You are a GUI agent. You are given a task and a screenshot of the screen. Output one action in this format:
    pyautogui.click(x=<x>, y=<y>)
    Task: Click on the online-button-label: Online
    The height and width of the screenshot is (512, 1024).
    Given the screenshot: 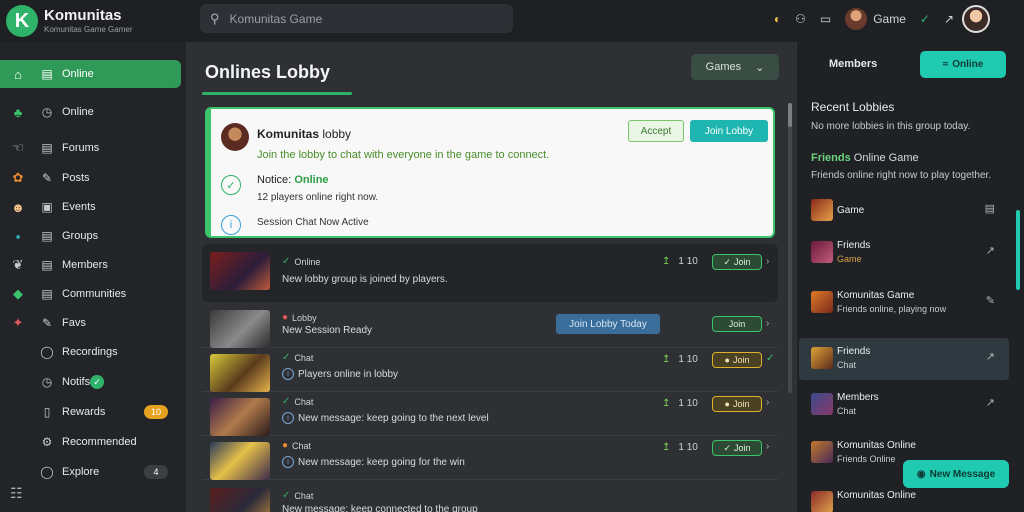 What is the action you would take?
    pyautogui.click(x=968, y=64)
    